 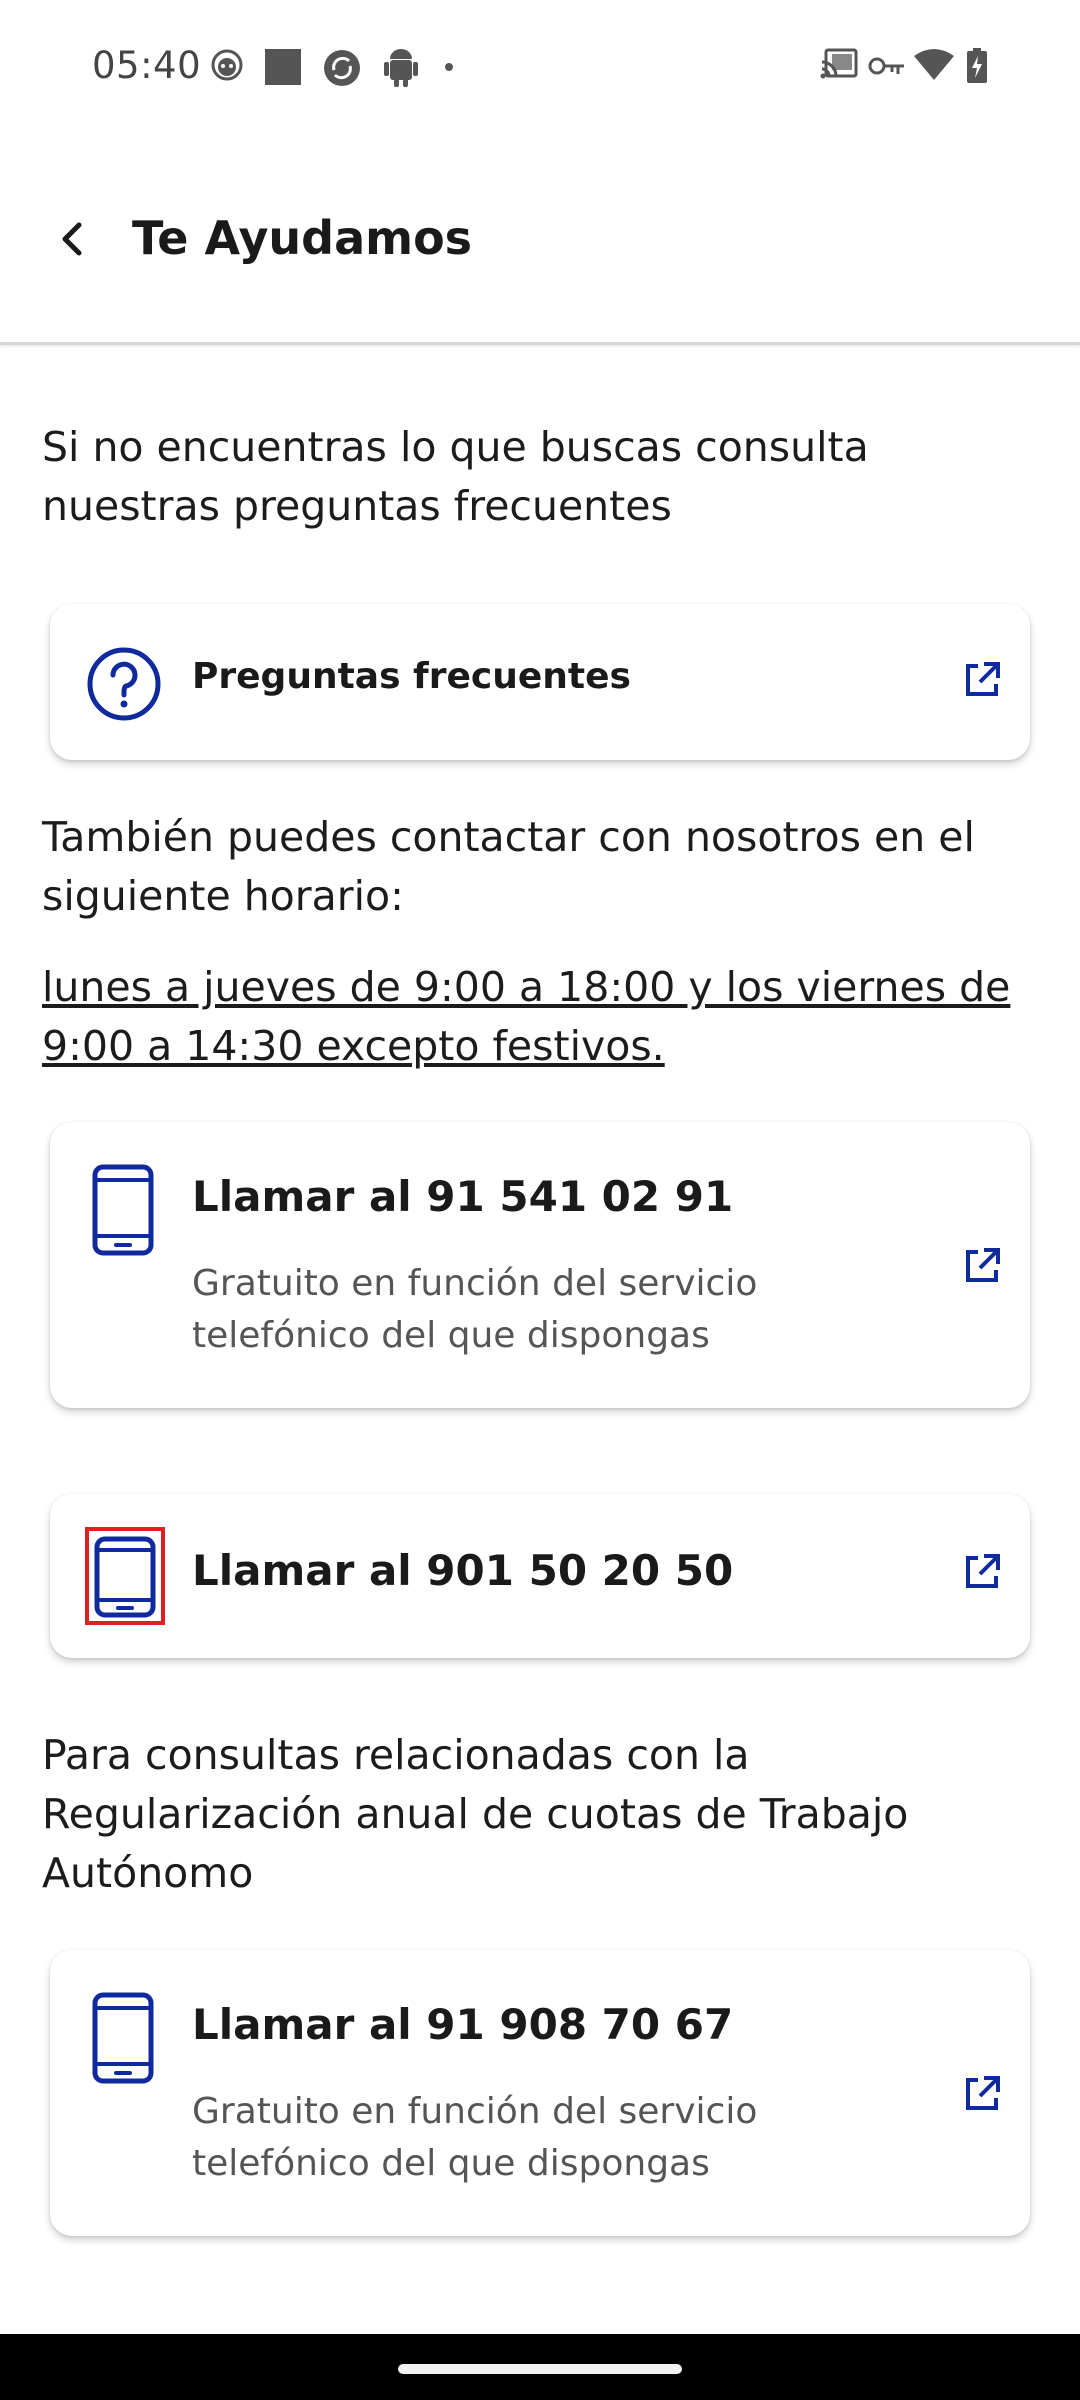 What do you see at coordinates (283, 67) in the screenshot?
I see `square-notification-icon` at bounding box center [283, 67].